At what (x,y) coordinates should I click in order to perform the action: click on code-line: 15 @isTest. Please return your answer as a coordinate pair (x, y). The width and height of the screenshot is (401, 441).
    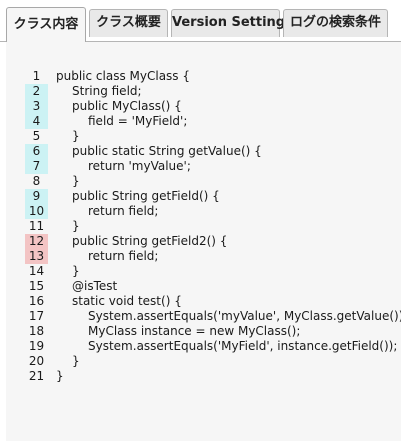
    Looking at the image, I should click on (203, 286).